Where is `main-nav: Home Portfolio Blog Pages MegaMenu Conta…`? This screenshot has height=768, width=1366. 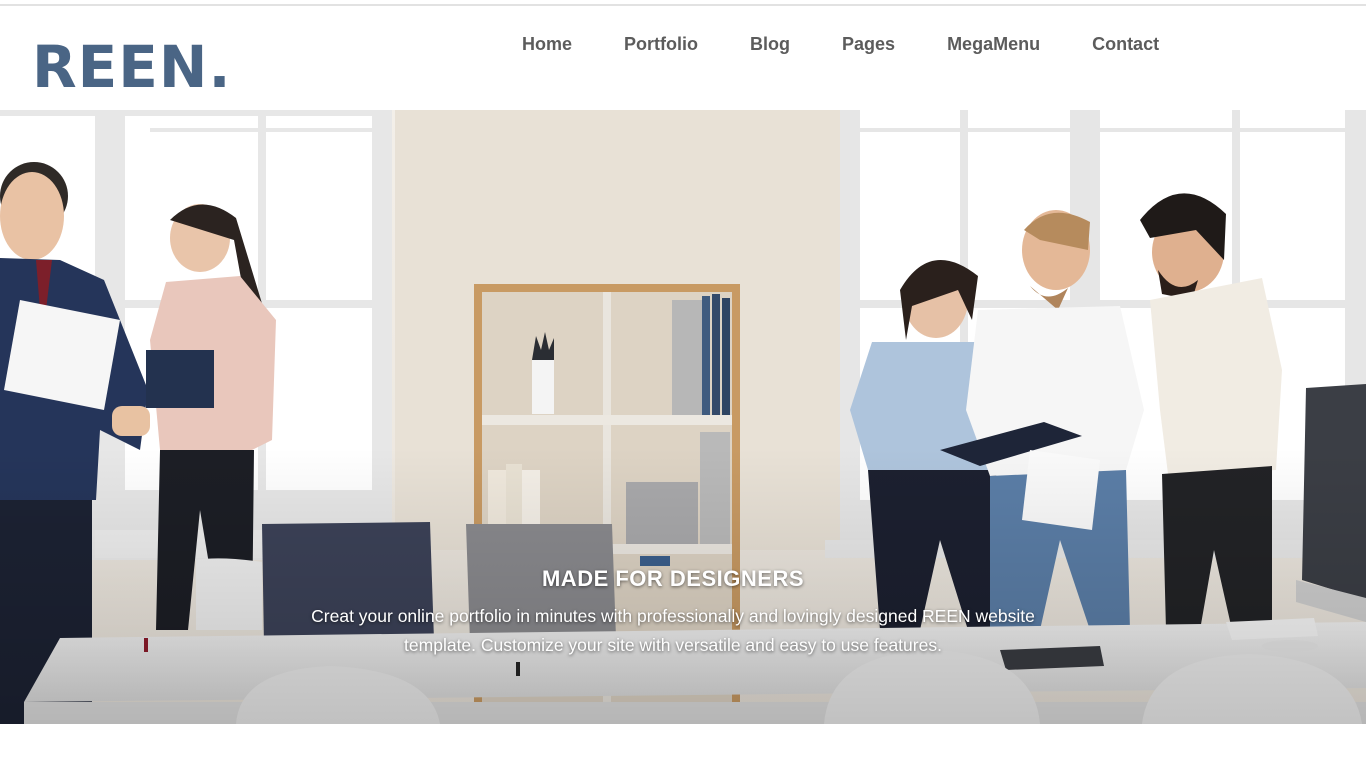
main-nav: Home Portfolio Blog Pages MegaMenu Conta… is located at coordinates (840, 44).